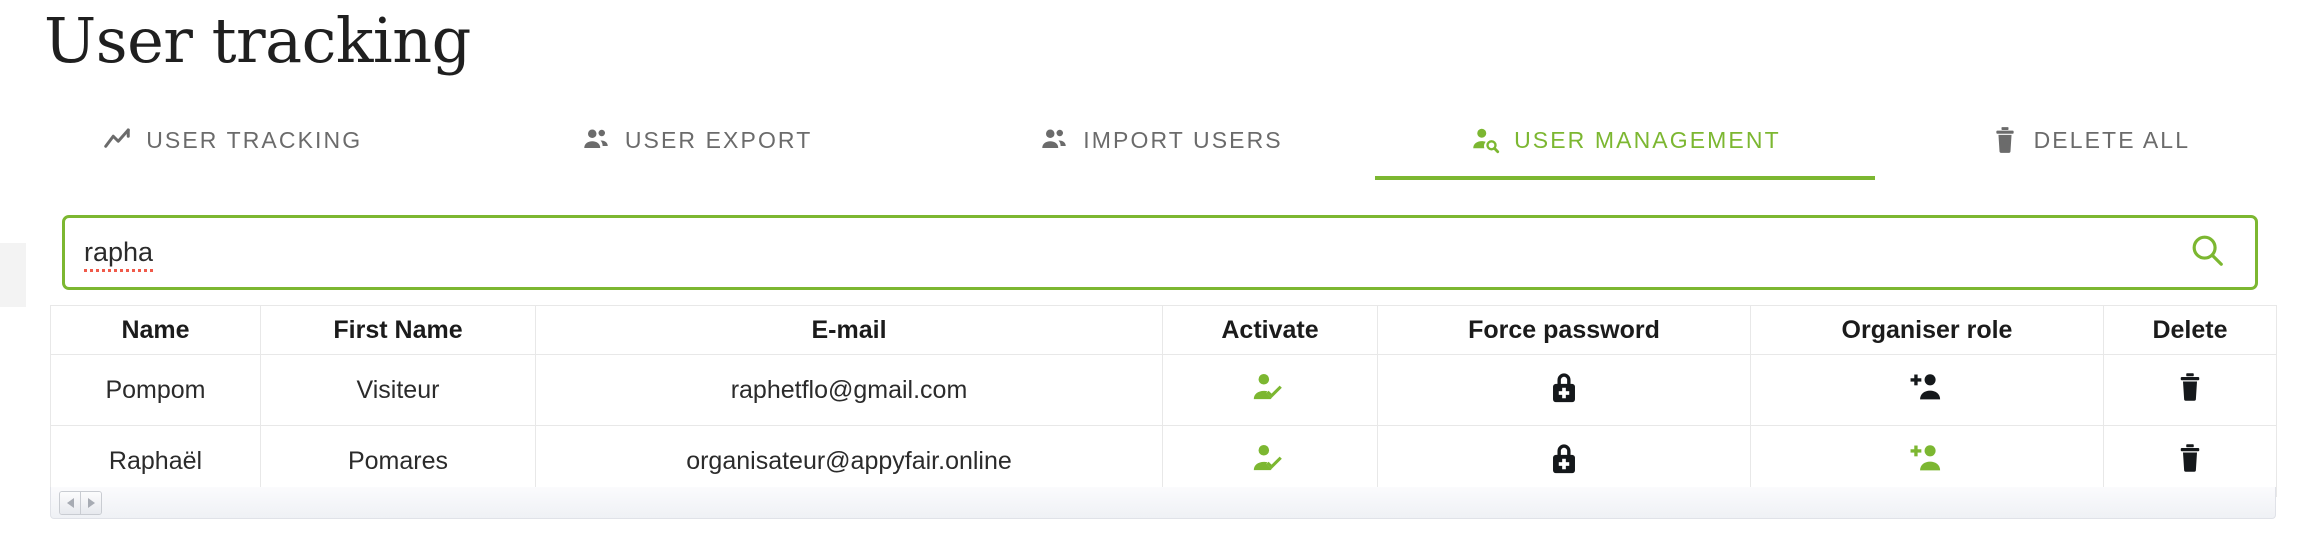 The image size is (2322, 538). I want to click on search-icon, so click(2207, 252).